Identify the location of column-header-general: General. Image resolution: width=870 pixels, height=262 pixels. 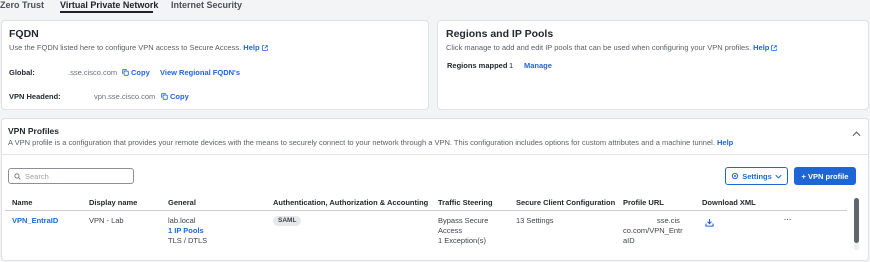
(182, 202).